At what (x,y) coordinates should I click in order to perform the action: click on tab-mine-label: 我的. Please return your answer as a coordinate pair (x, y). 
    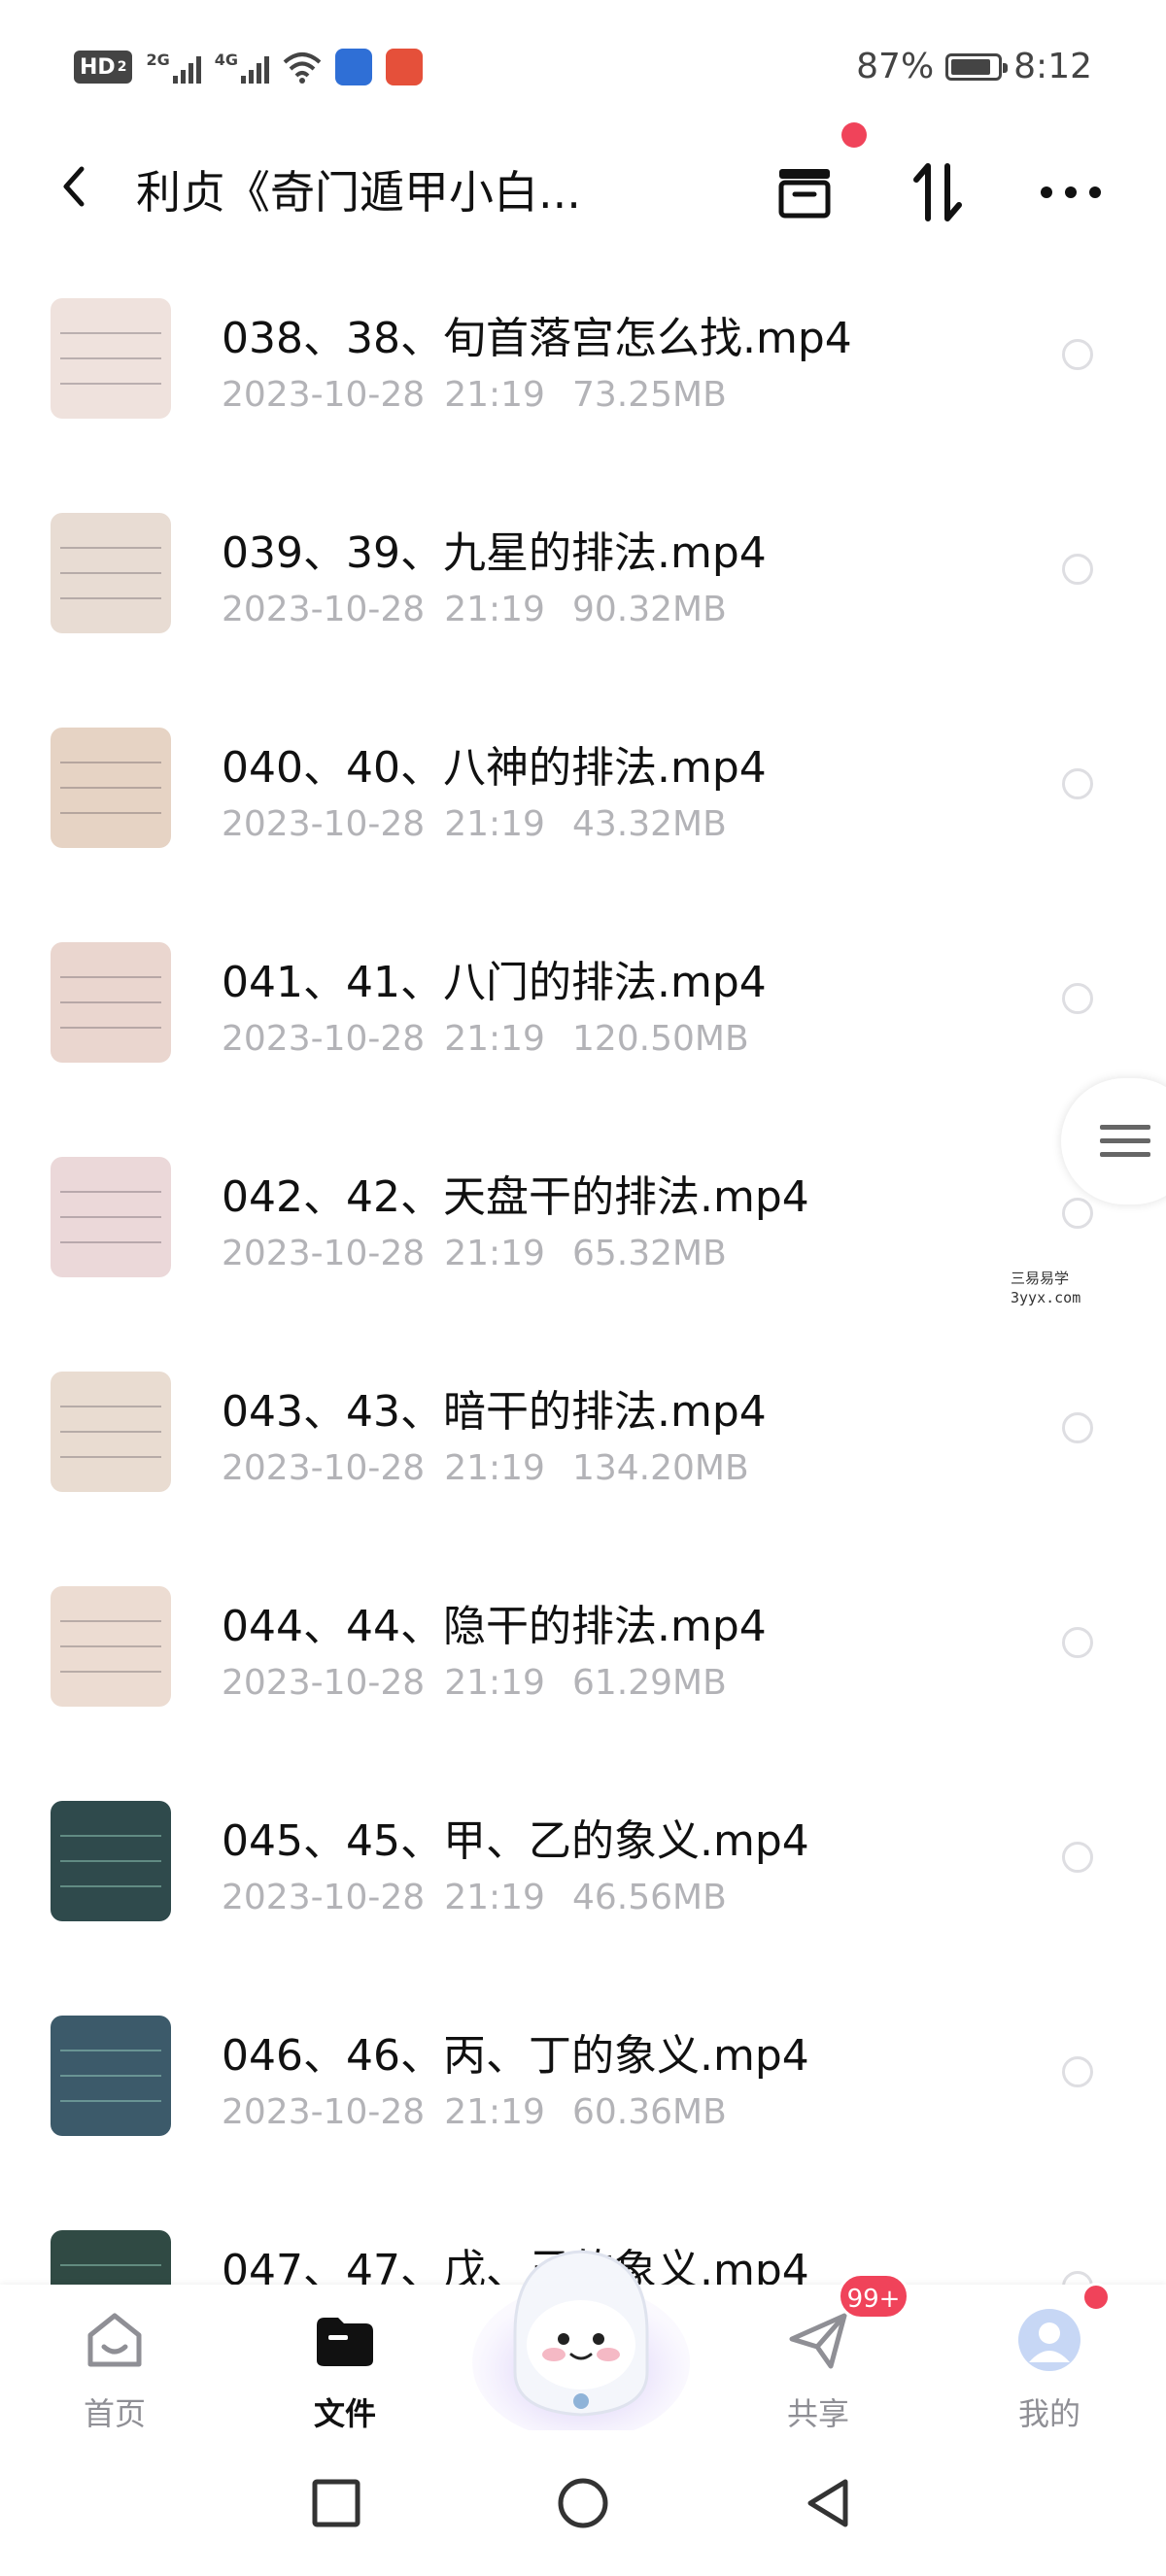
    Looking at the image, I should click on (1048, 2413).